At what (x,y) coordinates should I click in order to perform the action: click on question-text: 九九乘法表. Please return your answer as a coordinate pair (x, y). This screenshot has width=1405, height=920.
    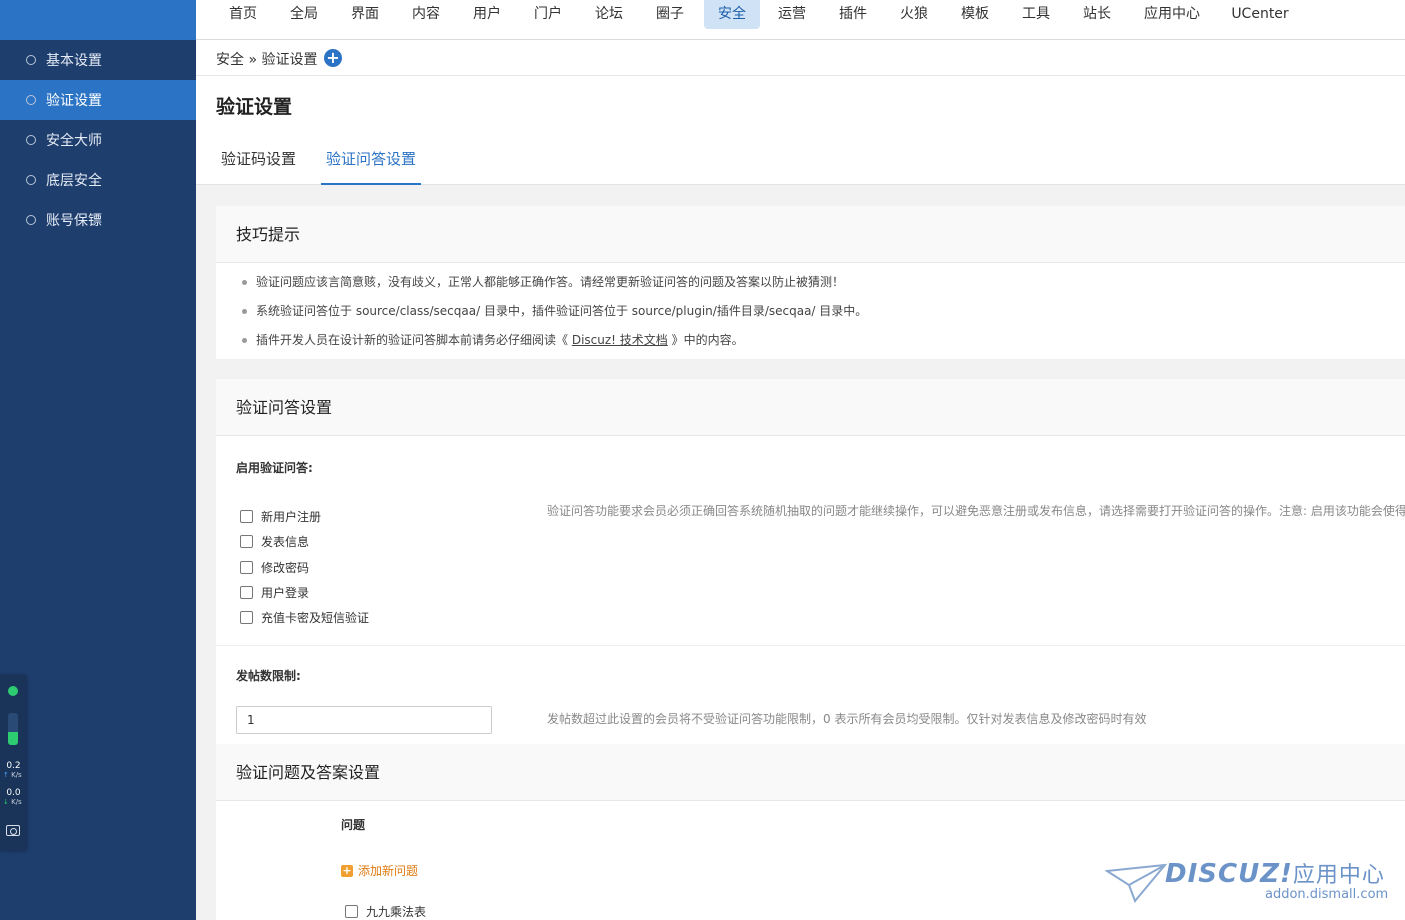
    Looking at the image, I should click on (396, 912).